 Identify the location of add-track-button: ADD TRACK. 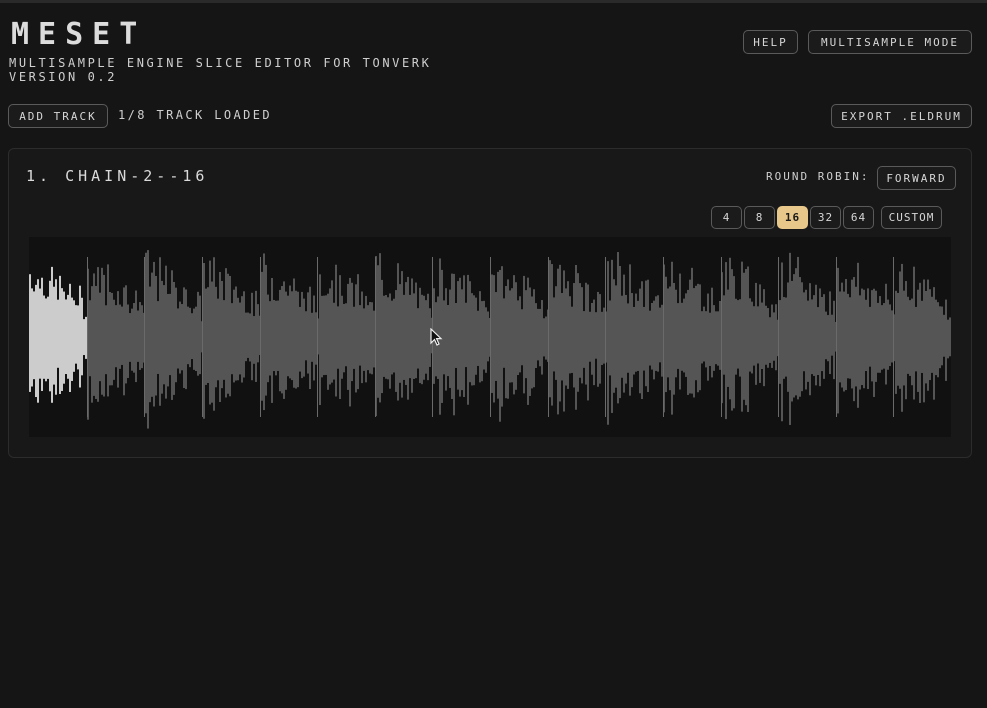
(58, 116).